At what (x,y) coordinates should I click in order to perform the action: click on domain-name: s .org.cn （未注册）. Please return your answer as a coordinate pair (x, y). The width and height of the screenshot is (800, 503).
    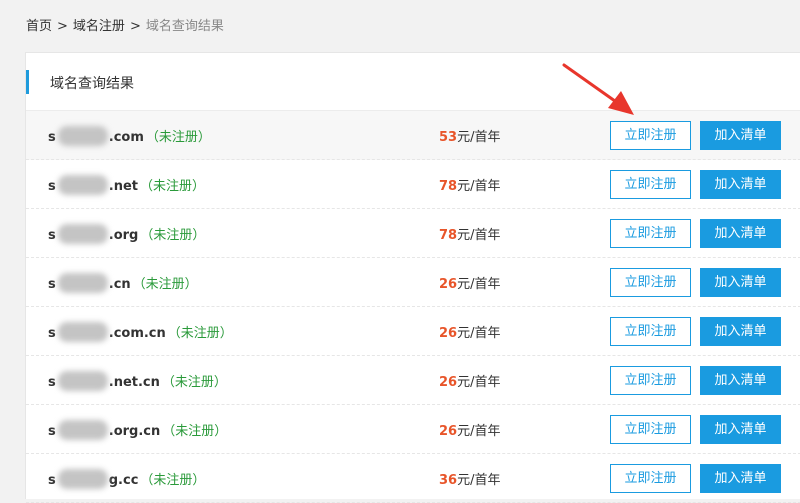
    Looking at the image, I should click on (138, 430).